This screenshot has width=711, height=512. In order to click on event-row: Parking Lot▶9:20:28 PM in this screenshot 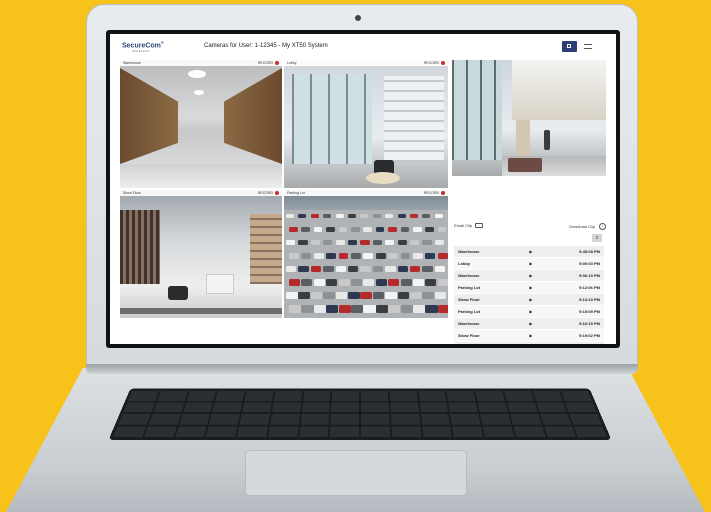, I will do `click(529, 343)`.